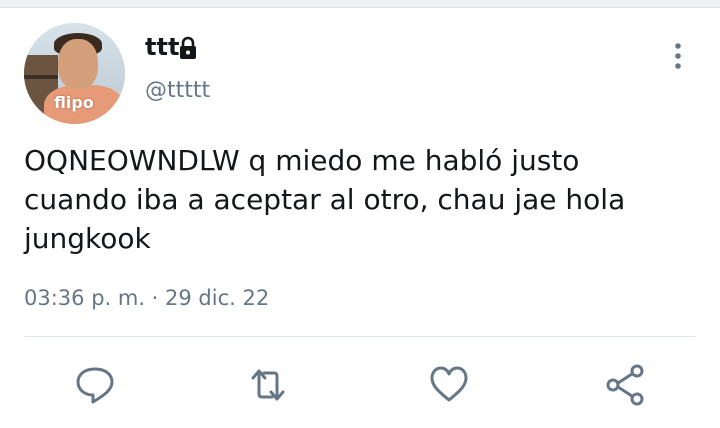 This screenshot has height=428, width=720. I want to click on avatar-face, so click(78, 64).